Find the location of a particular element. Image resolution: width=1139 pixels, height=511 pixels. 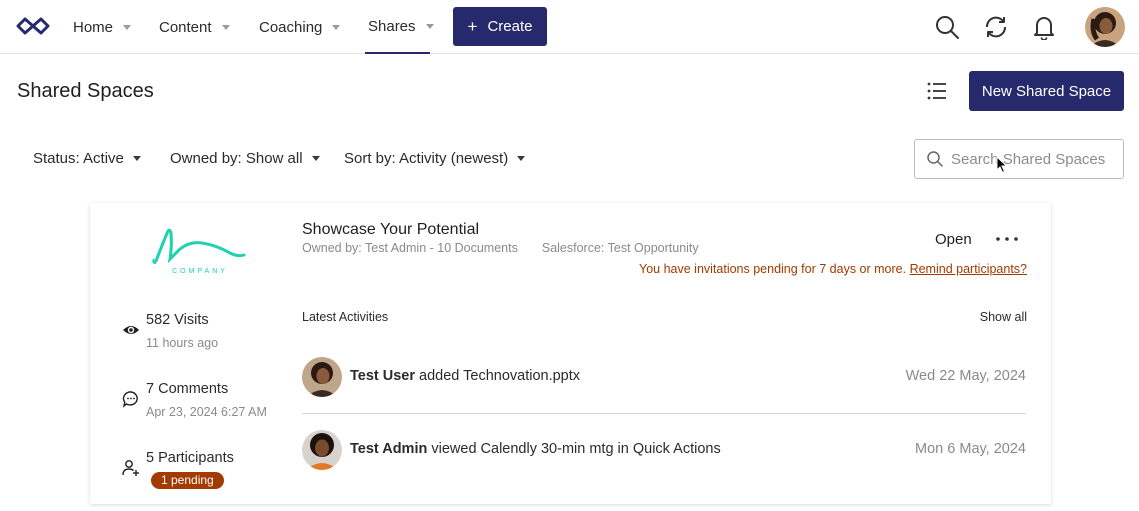

company-logo: COMPANY is located at coordinates (200, 251).